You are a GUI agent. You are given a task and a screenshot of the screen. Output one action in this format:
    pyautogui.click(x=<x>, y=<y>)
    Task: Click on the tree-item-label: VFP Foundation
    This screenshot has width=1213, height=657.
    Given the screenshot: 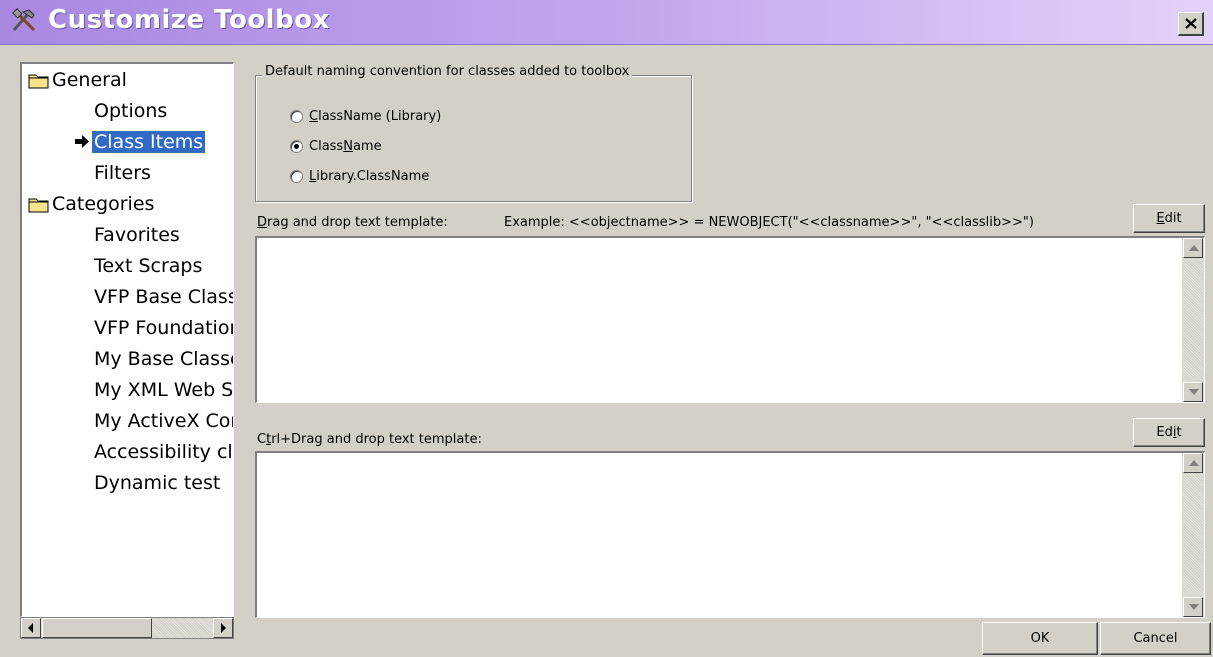 What is the action you would take?
    pyautogui.click(x=164, y=328)
    